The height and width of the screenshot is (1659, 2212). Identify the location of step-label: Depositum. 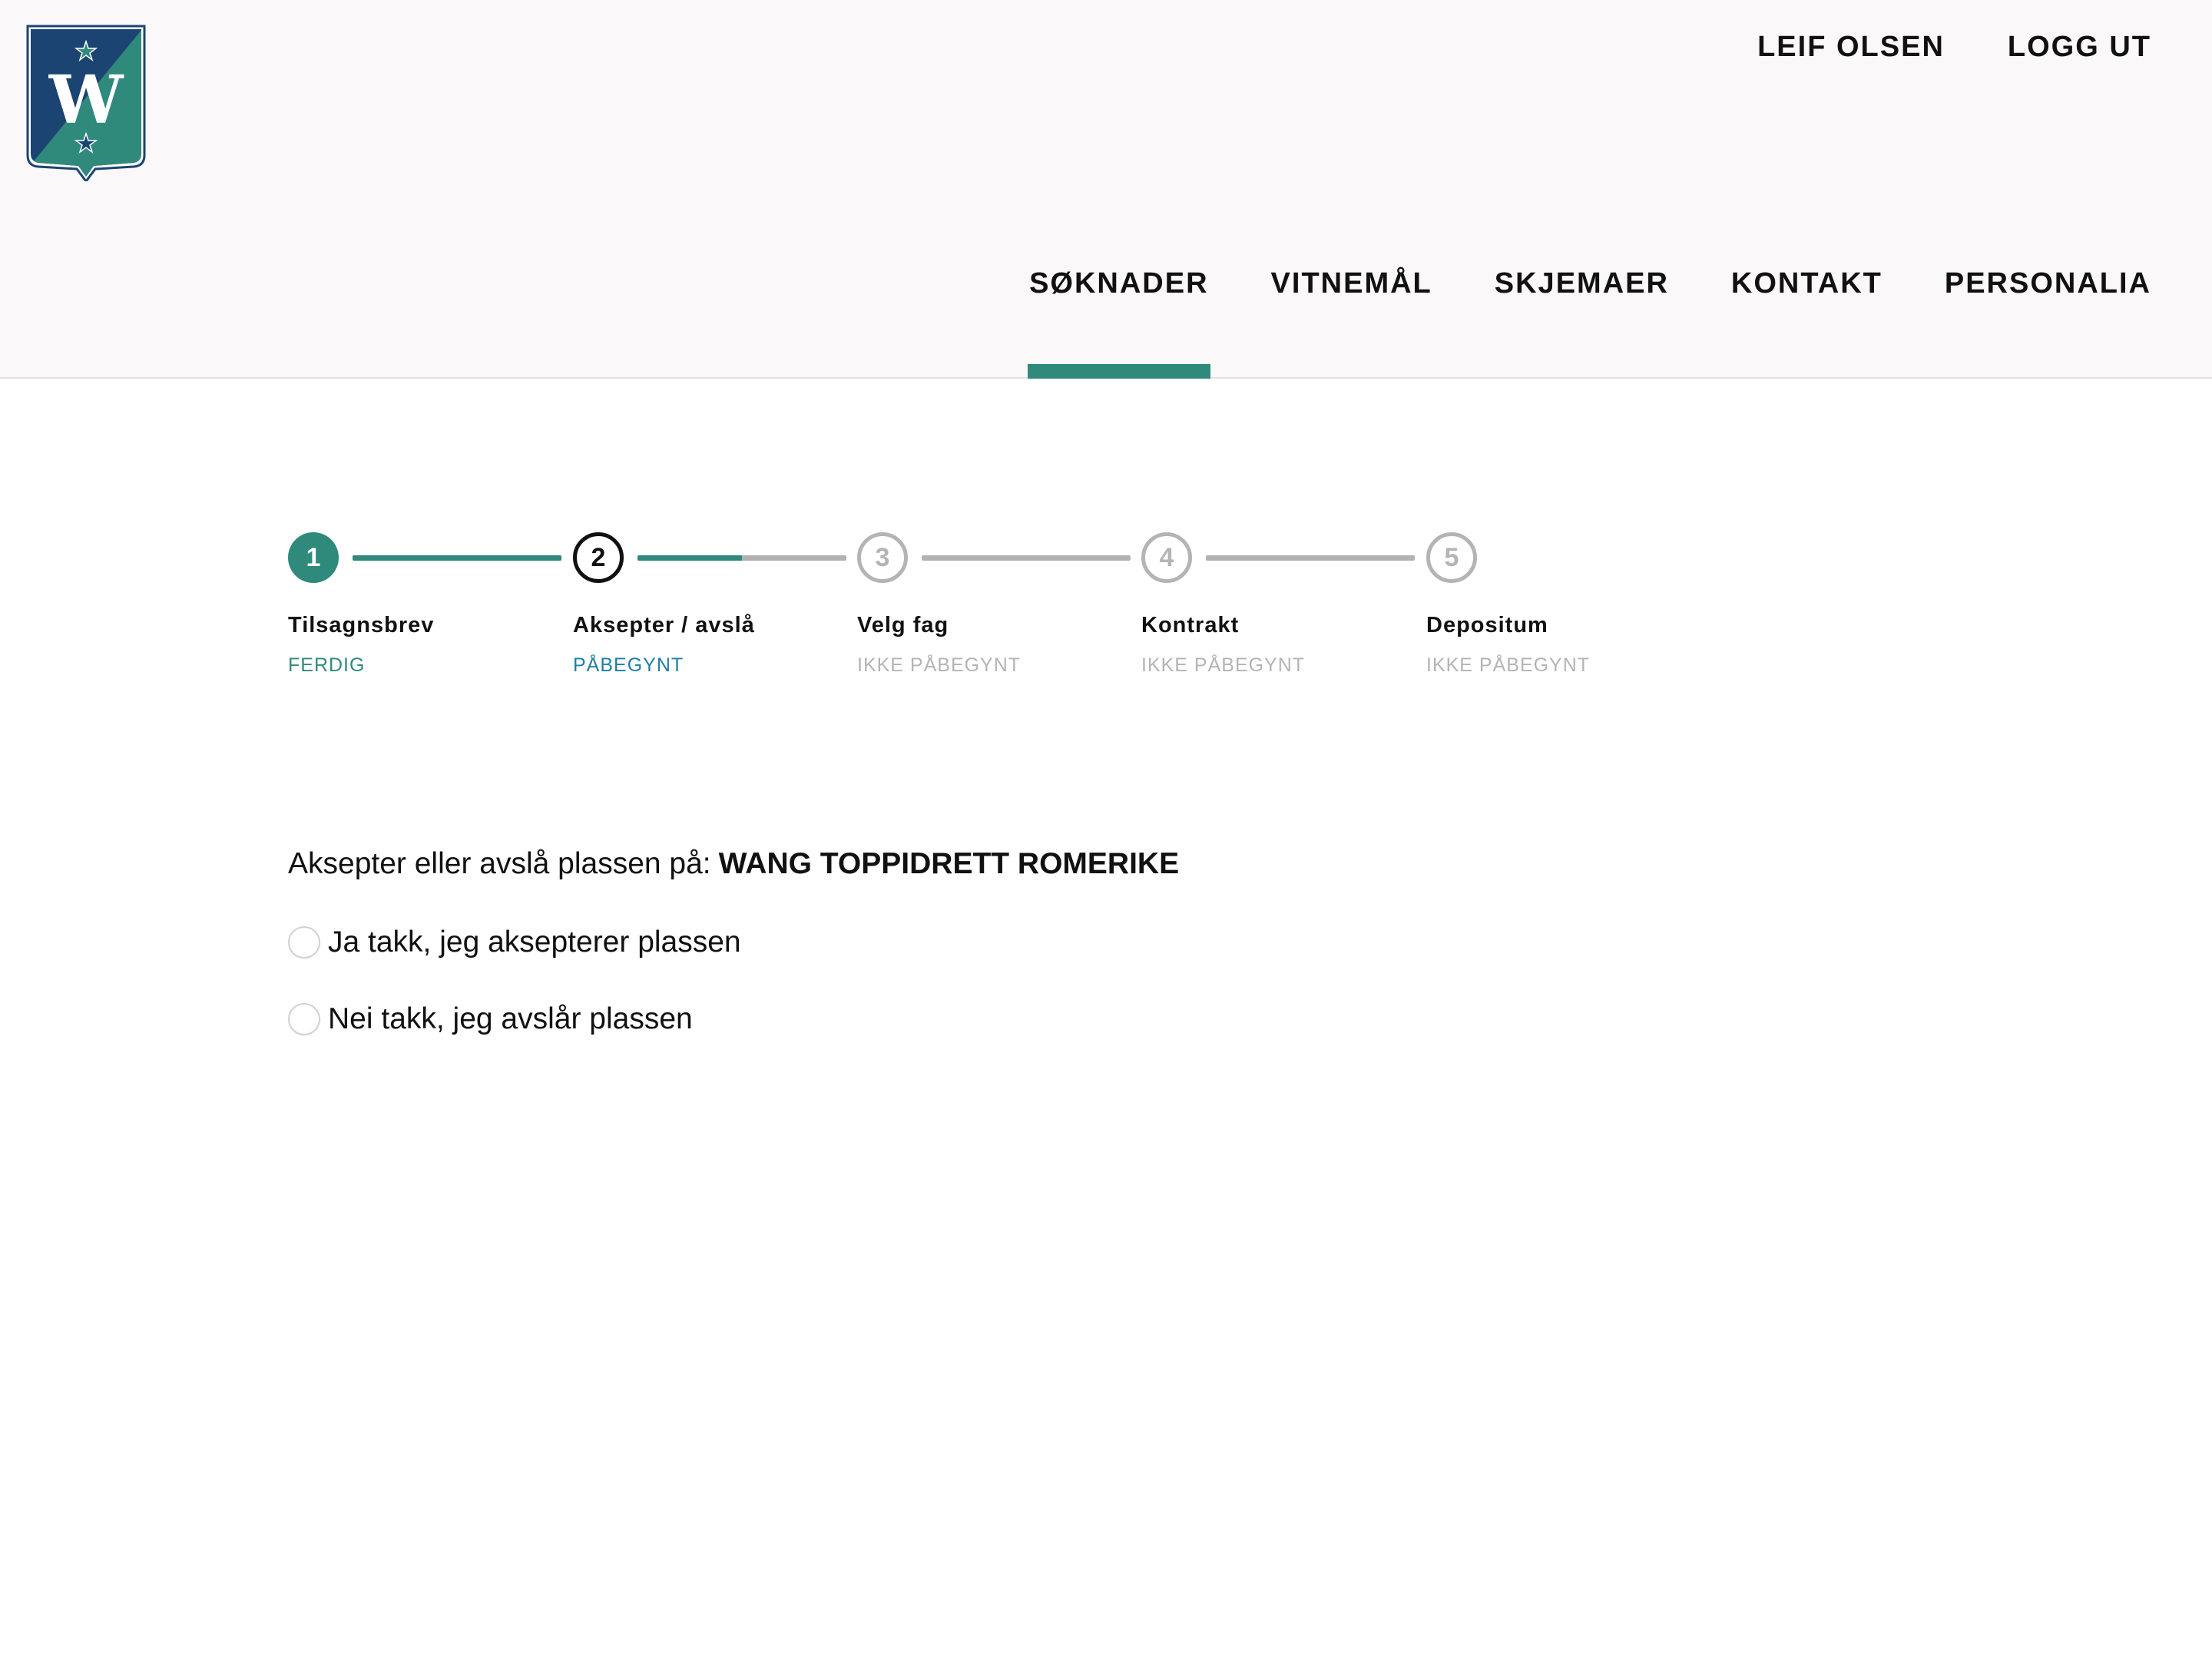
(1487, 625).